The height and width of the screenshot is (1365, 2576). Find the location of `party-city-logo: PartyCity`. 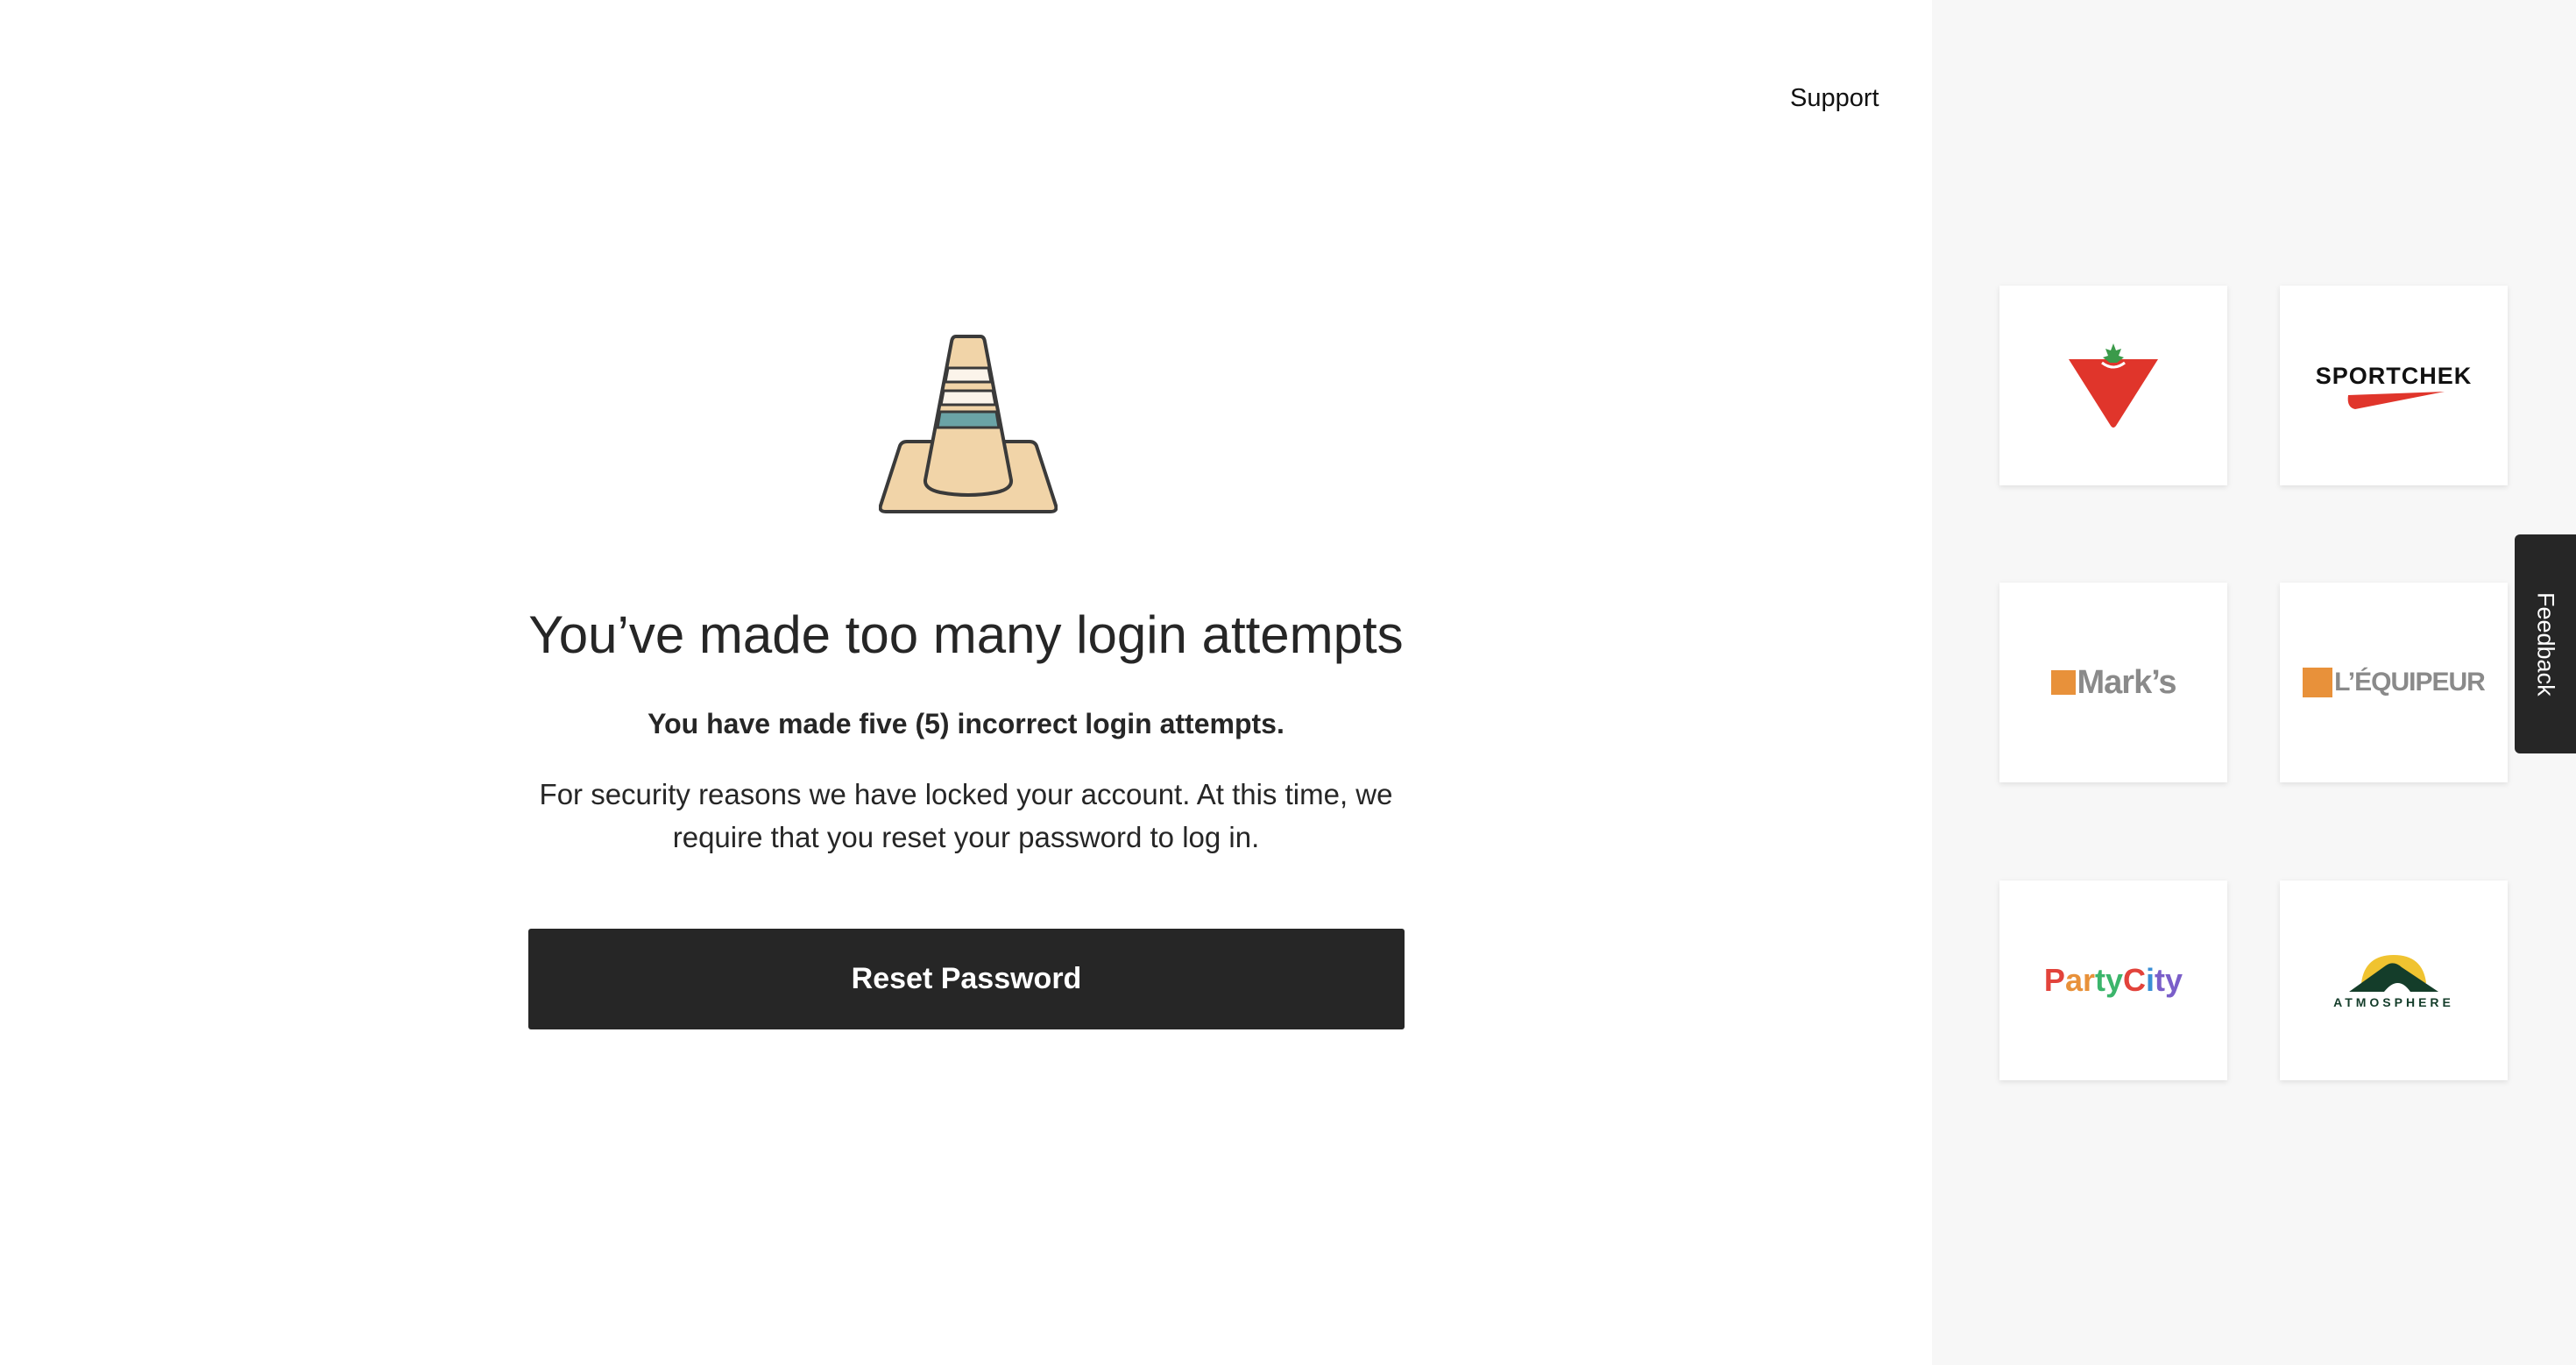

party-city-logo: PartyCity is located at coordinates (2113, 980).